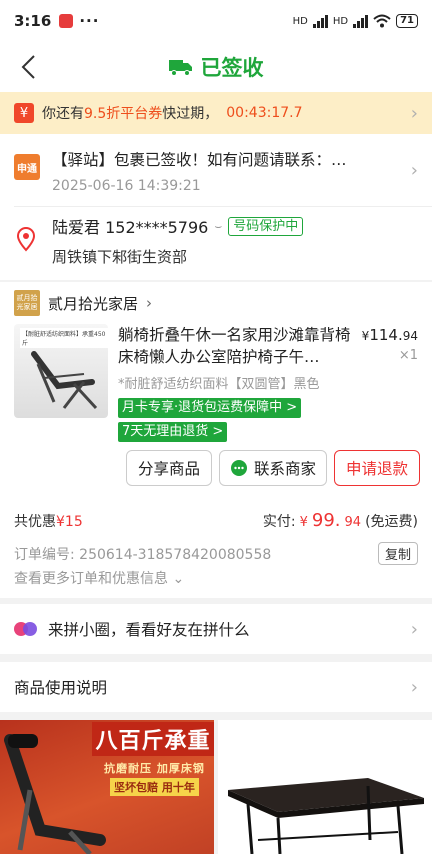 The width and height of the screenshot is (432, 854). What do you see at coordinates (264, 113) in the screenshot?
I see `coupon-countdown: 00:43:17.7` at bounding box center [264, 113].